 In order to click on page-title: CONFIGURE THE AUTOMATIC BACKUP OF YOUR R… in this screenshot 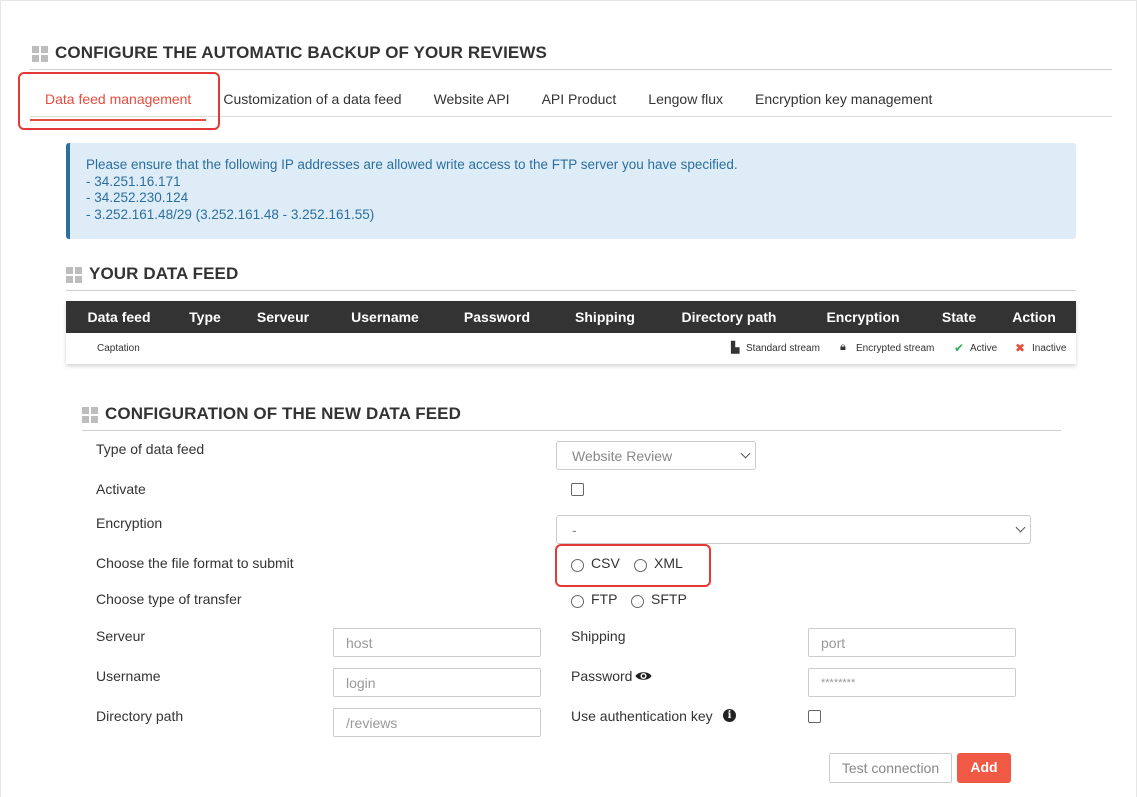, I will do `click(289, 53)`.